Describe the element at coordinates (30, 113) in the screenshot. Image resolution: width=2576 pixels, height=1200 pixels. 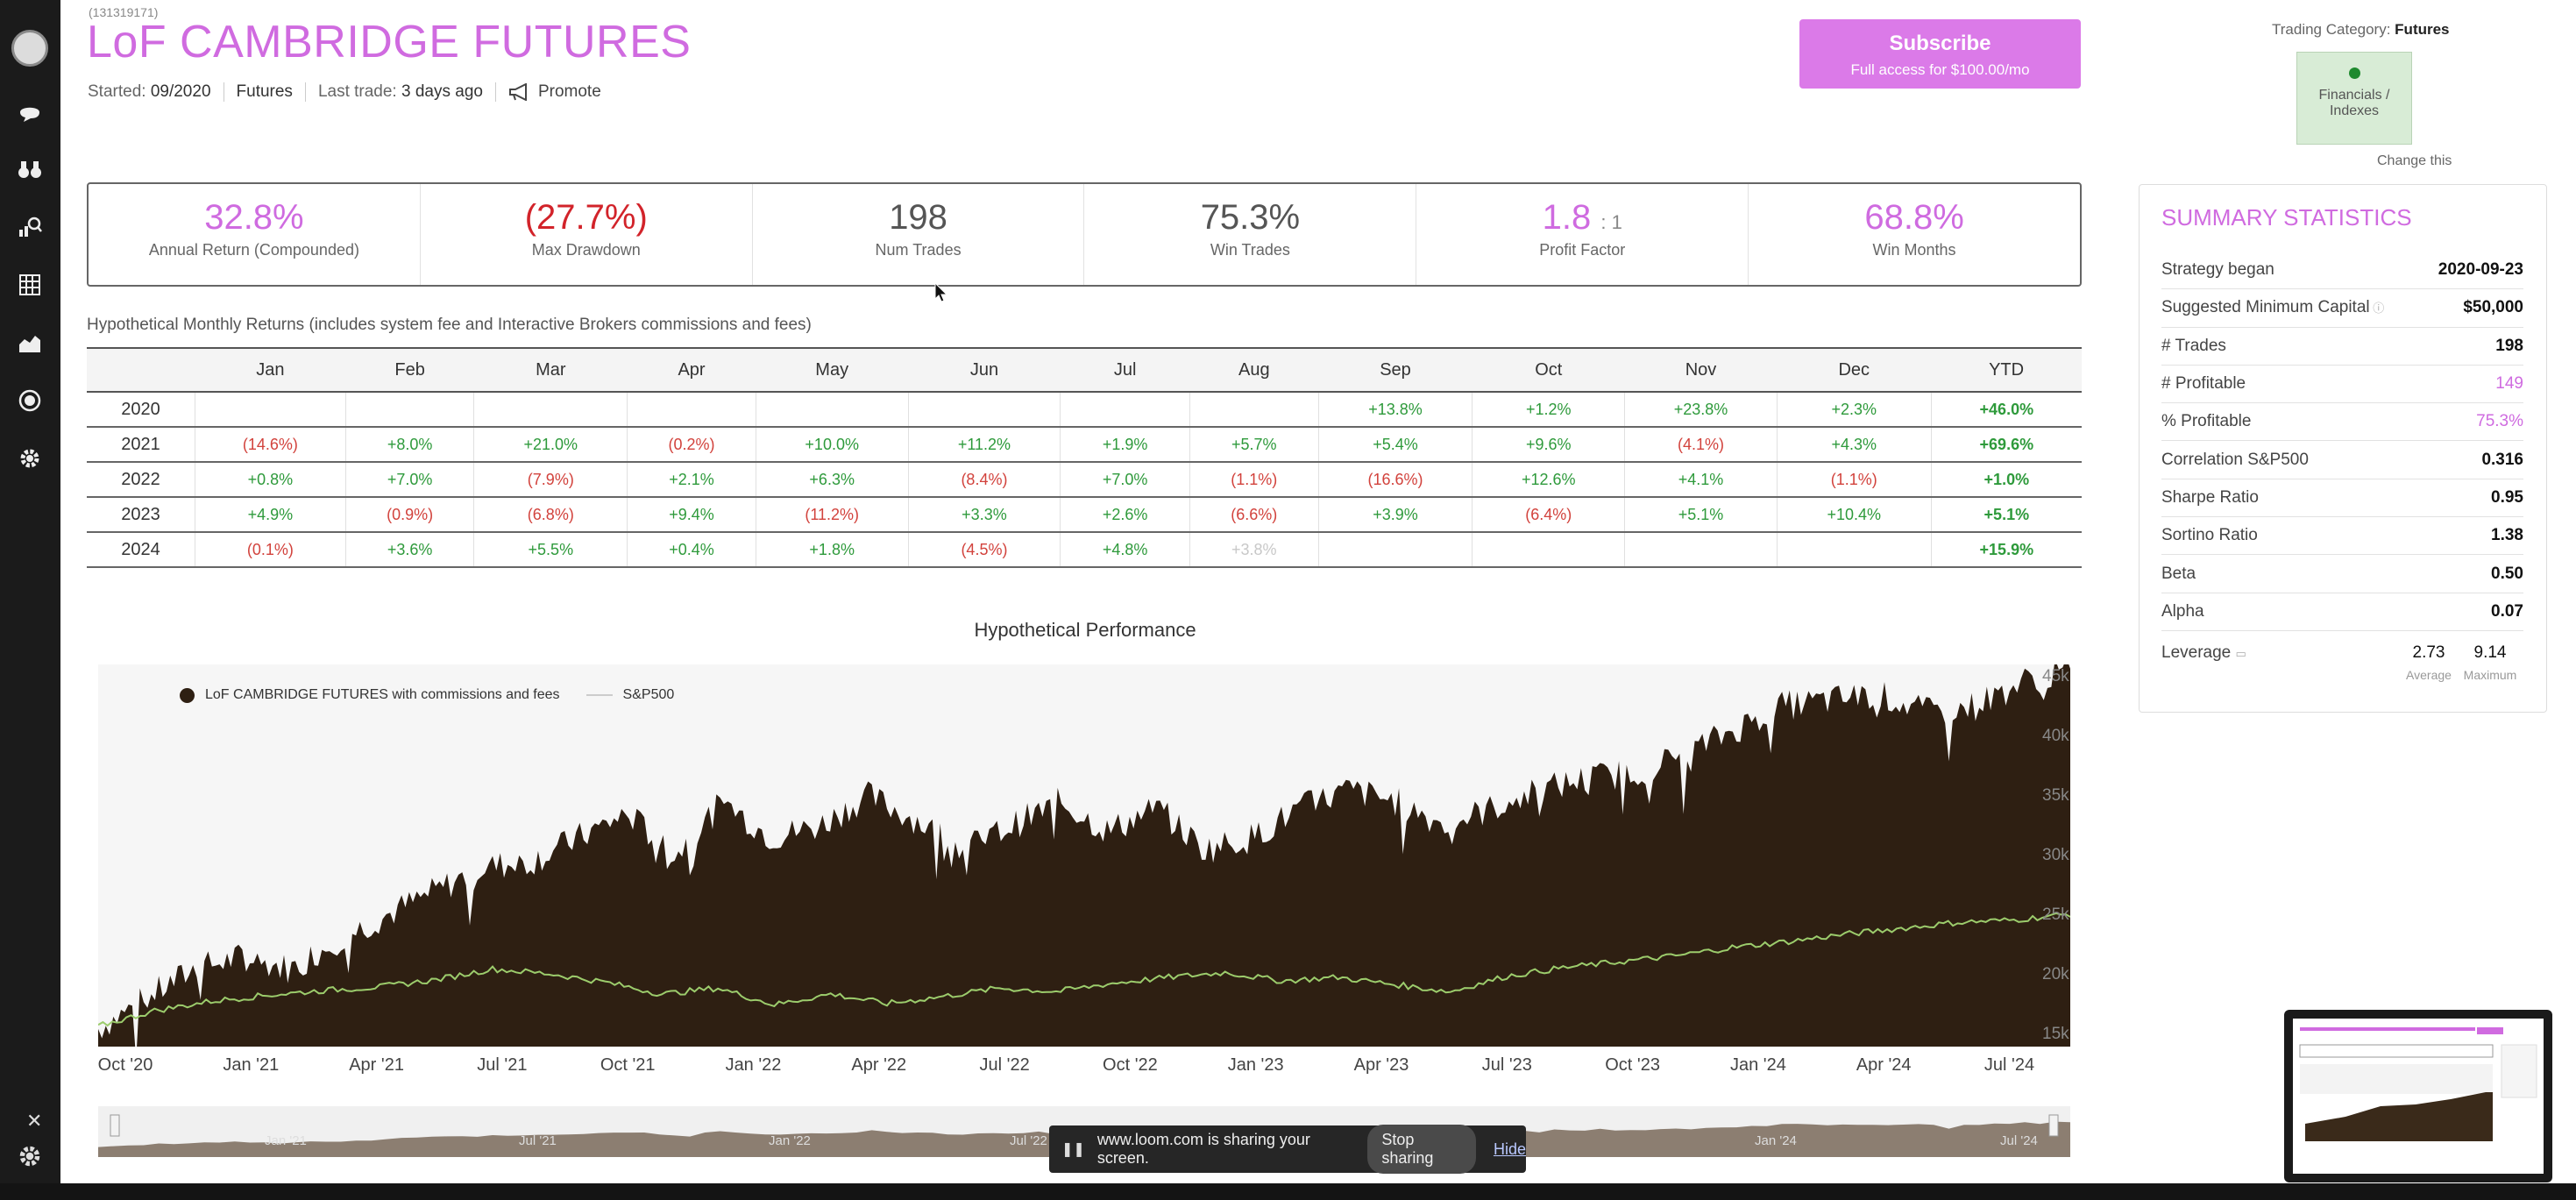
I see `chat-icon` at that location.